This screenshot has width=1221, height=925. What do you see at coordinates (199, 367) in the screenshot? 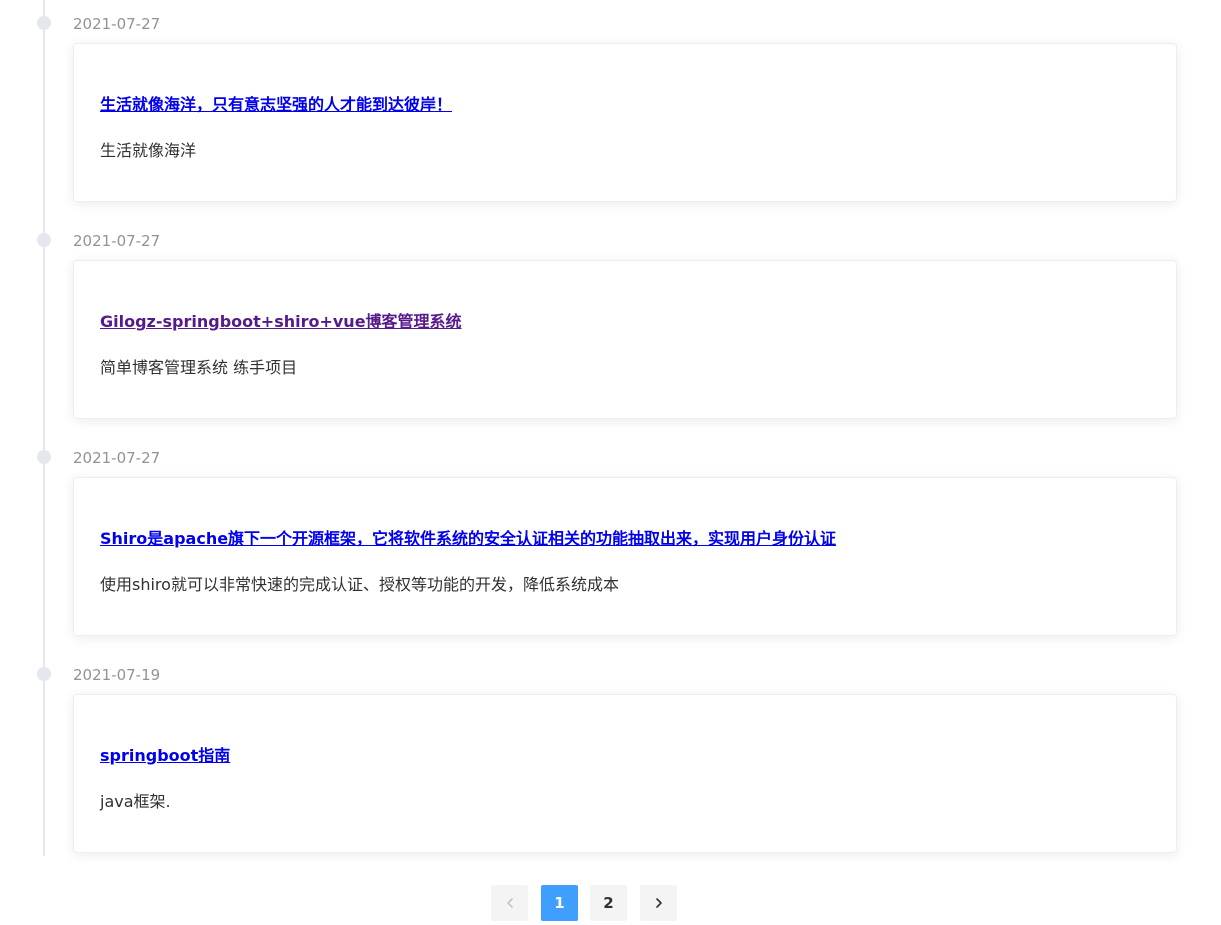
I see `post-description: 简单博客管理系统 练手项目` at bounding box center [199, 367].